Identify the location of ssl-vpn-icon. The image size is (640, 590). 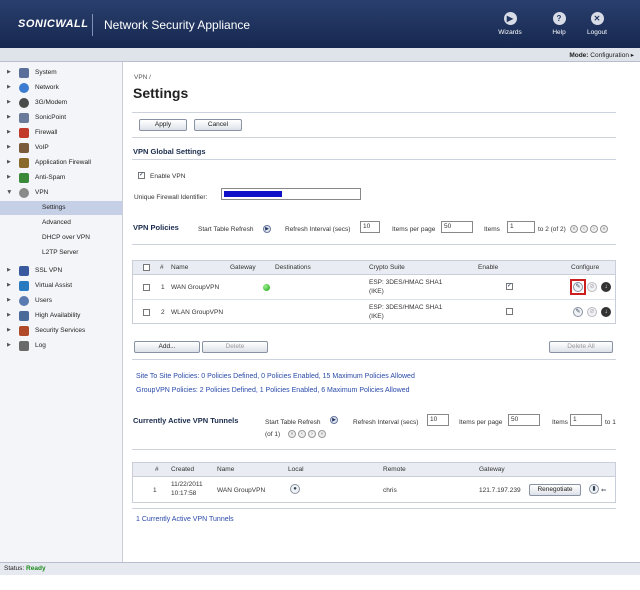
(24, 271).